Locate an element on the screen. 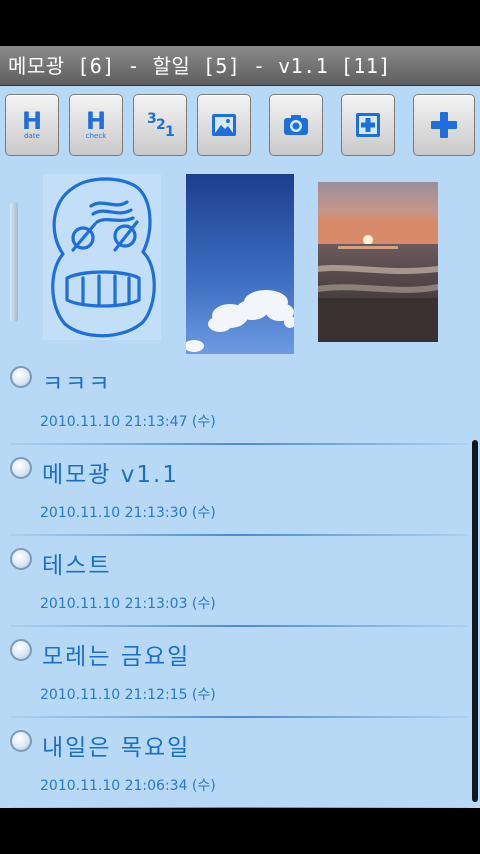  image-icon is located at coordinates (224, 125).